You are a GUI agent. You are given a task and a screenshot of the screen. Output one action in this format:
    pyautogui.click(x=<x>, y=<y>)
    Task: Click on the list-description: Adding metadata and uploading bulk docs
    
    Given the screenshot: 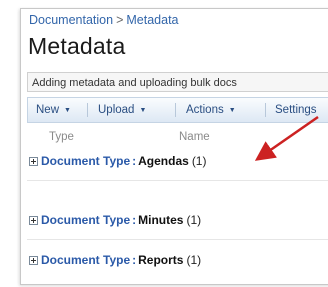 What is the action you would take?
    pyautogui.click(x=177, y=82)
    